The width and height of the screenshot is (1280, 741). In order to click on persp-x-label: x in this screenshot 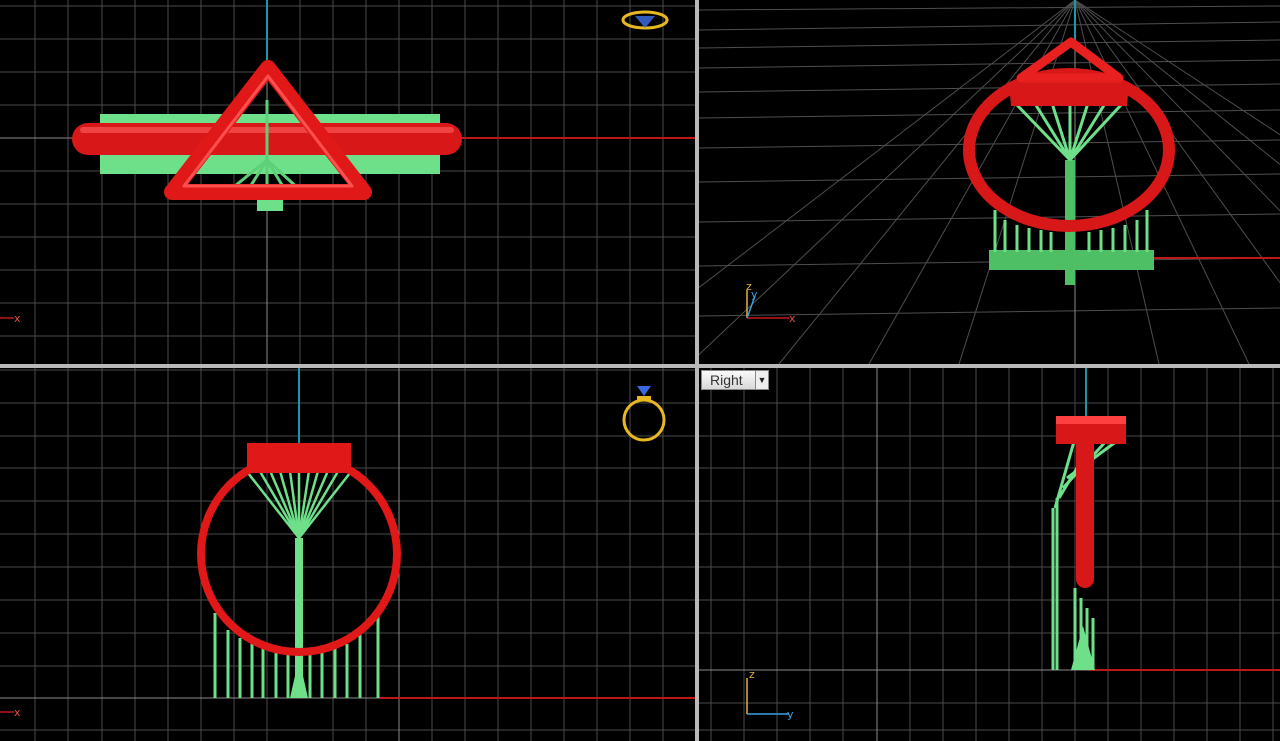, I will do `click(792, 318)`.